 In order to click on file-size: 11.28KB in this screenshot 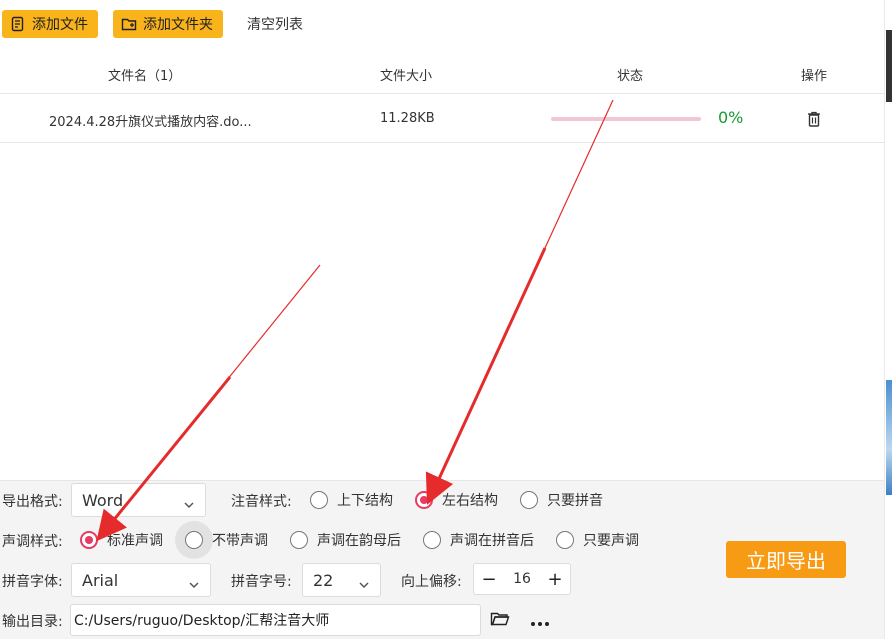, I will do `click(407, 118)`.